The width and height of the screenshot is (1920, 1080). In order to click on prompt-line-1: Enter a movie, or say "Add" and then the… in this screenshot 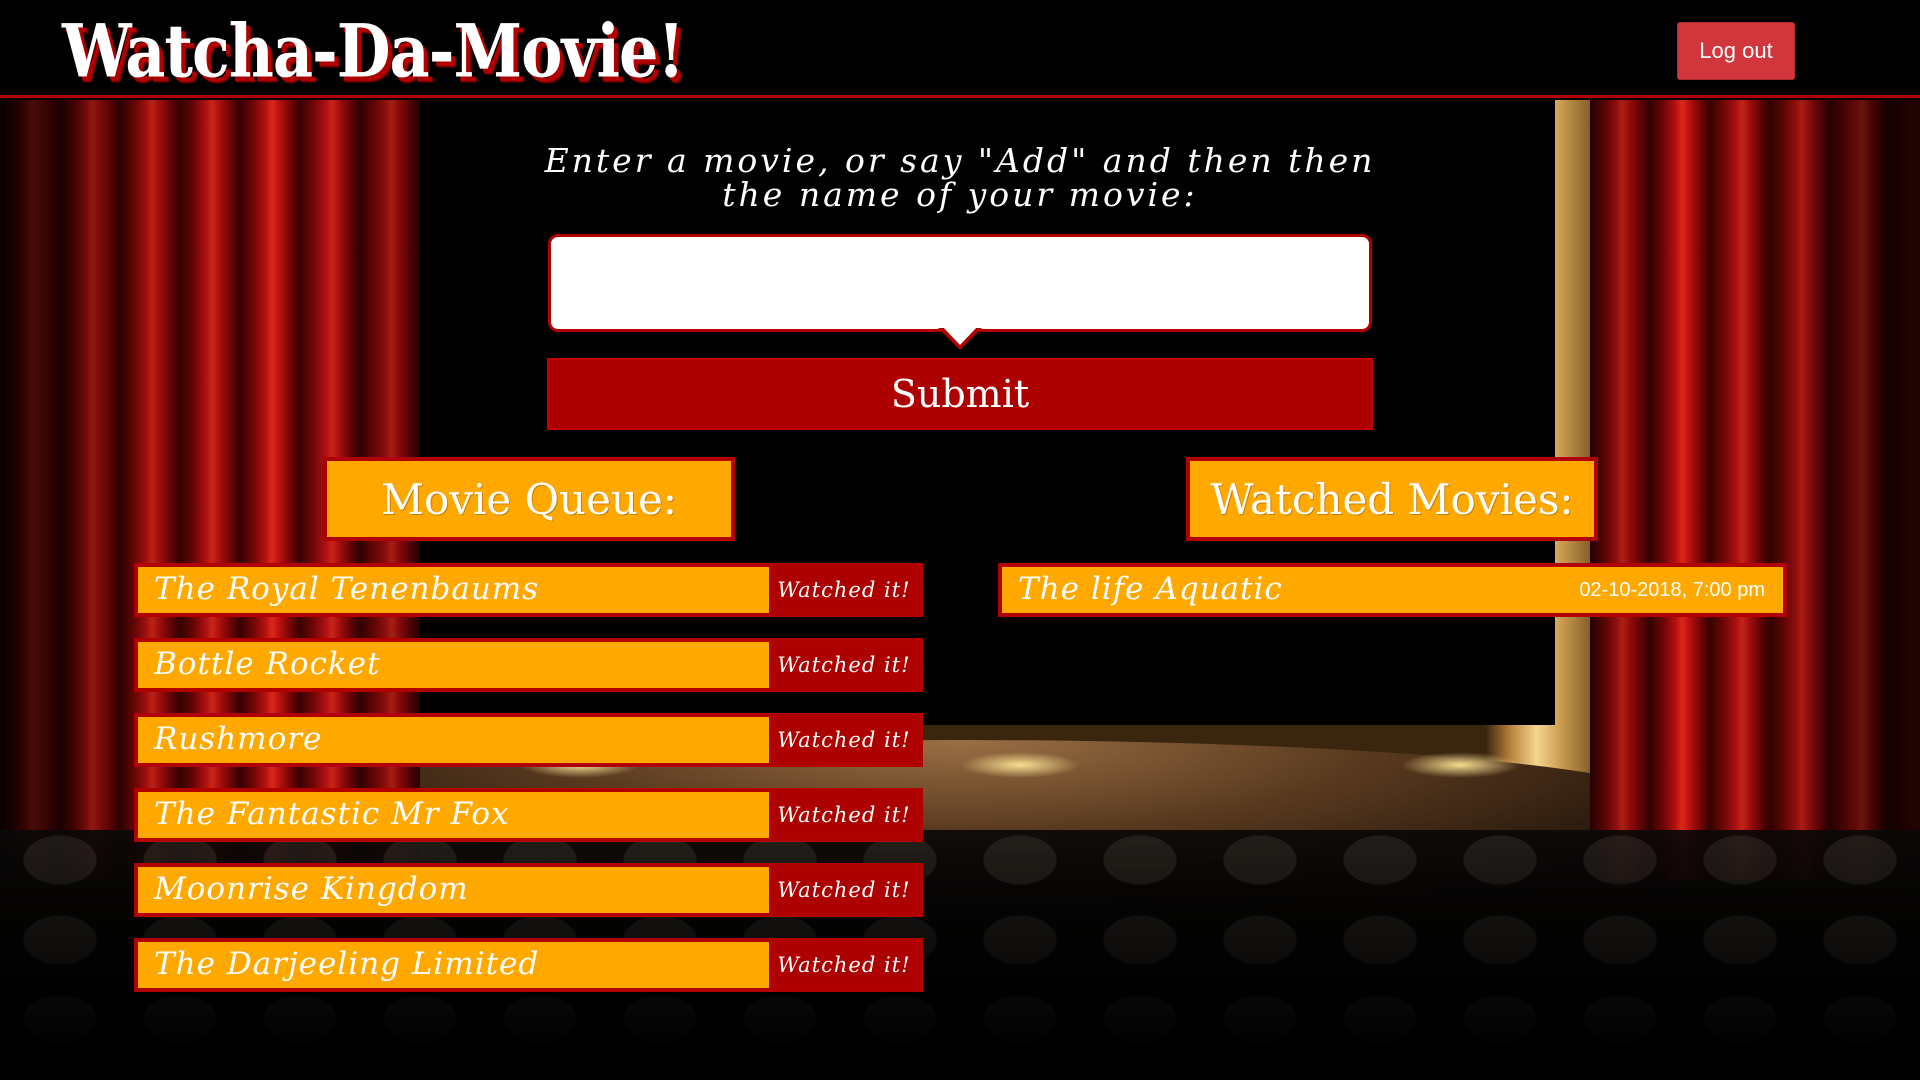, I will do `click(960, 160)`.